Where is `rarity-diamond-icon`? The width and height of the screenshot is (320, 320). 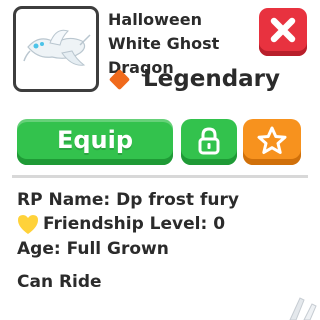
rarity-diamond-icon is located at coordinates (119, 79).